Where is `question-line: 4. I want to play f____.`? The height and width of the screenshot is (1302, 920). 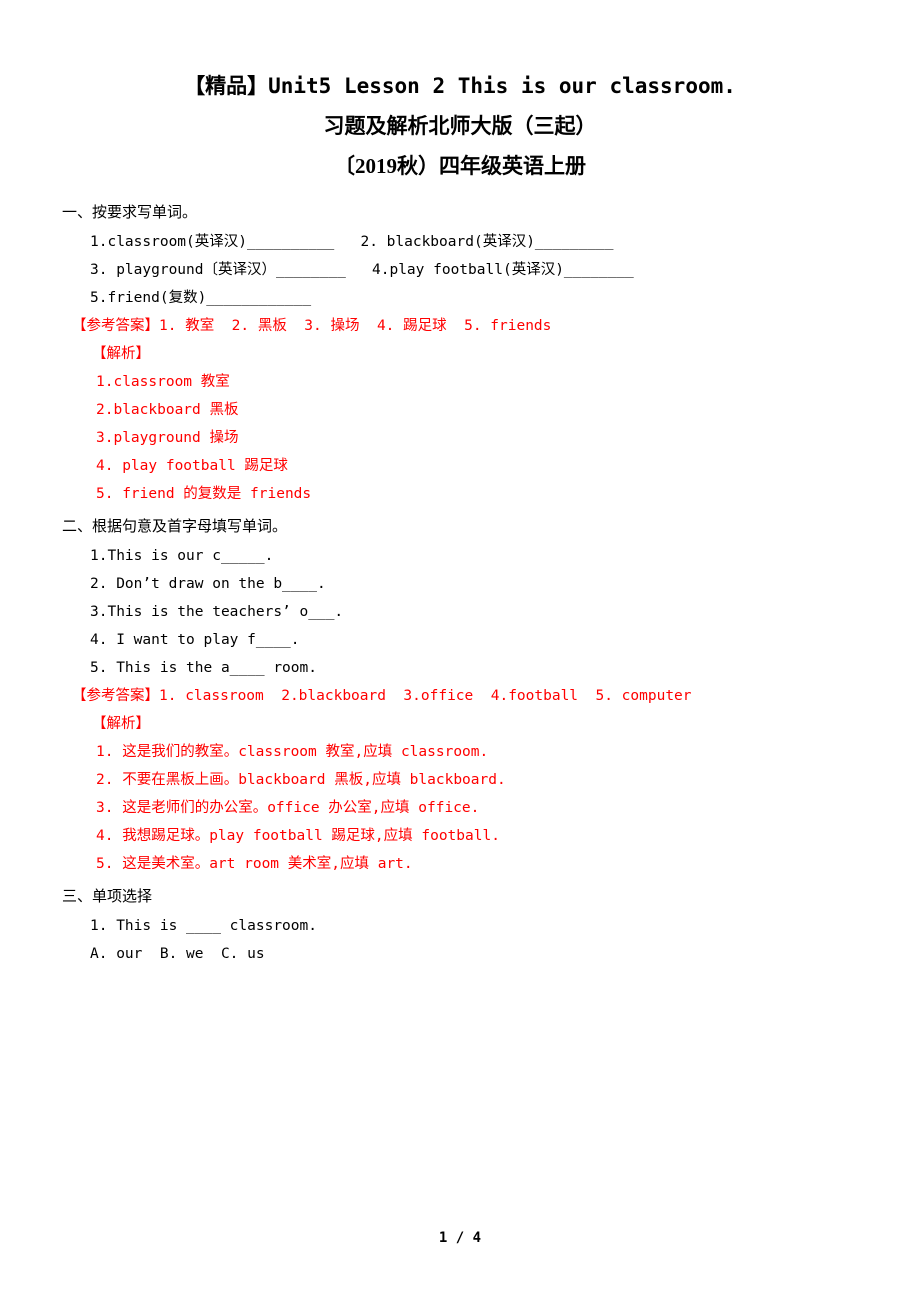 question-line: 4. I want to play f____. is located at coordinates (195, 640).